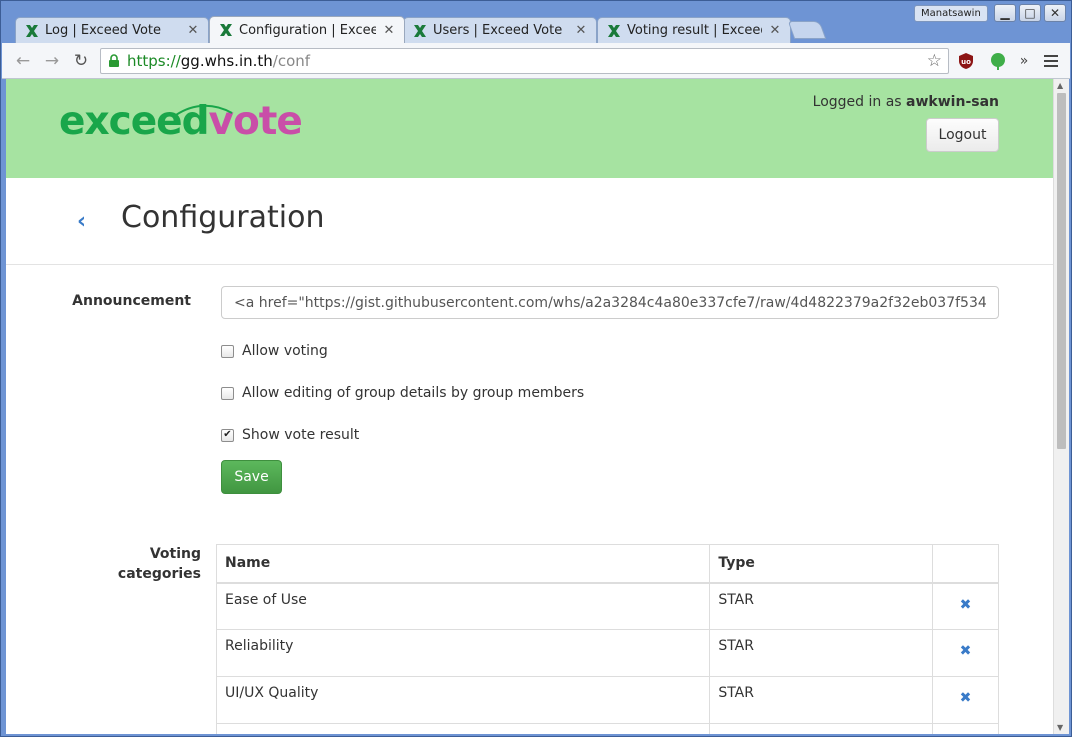  Describe the element at coordinates (251, 477) in the screenshot. I see `save-button: Save` at that location.